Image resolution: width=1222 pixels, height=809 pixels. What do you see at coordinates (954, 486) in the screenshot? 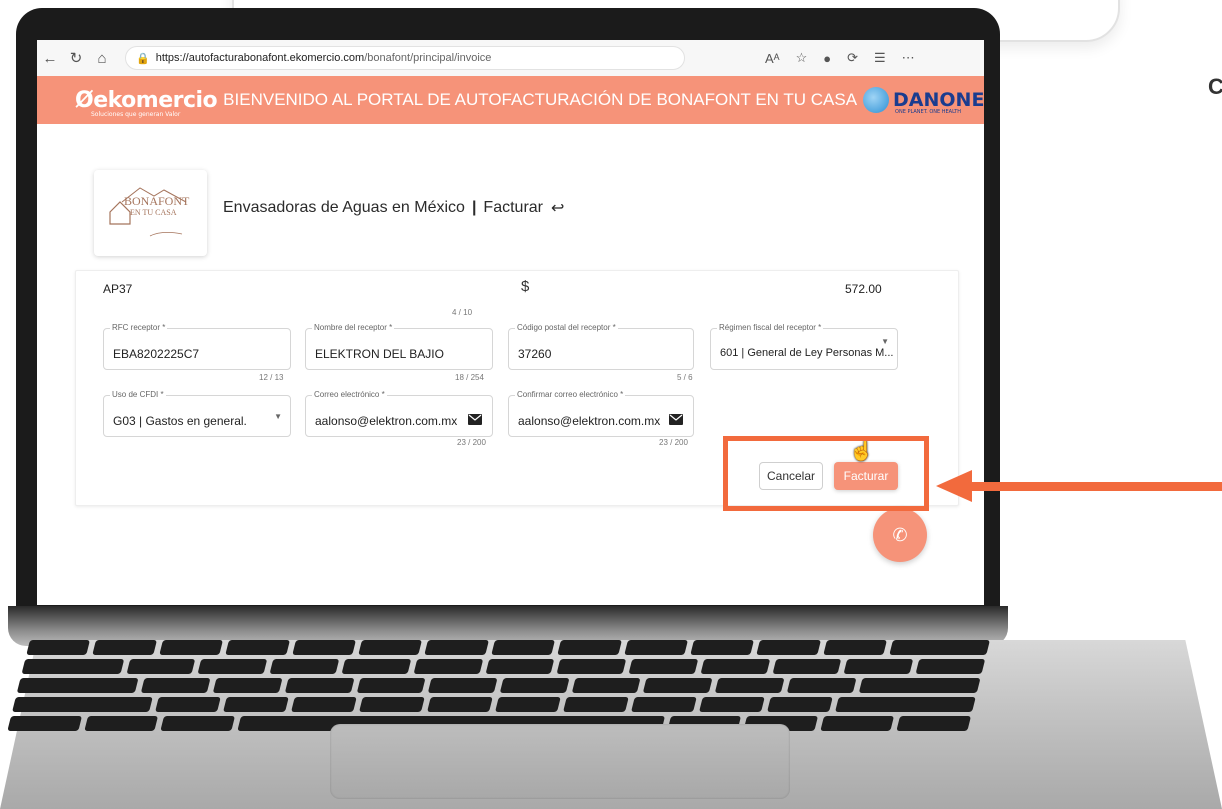
I see `pointer-arrow-icon` at bounding box center [954, 486].